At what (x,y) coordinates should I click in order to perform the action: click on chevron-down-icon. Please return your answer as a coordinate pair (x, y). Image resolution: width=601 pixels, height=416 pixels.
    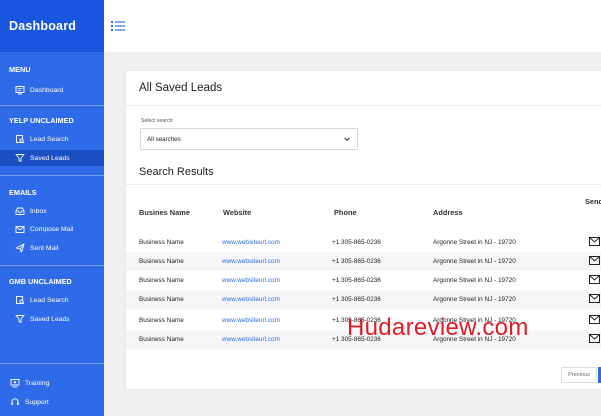
    Looking at the image, I should click on (347, 139).